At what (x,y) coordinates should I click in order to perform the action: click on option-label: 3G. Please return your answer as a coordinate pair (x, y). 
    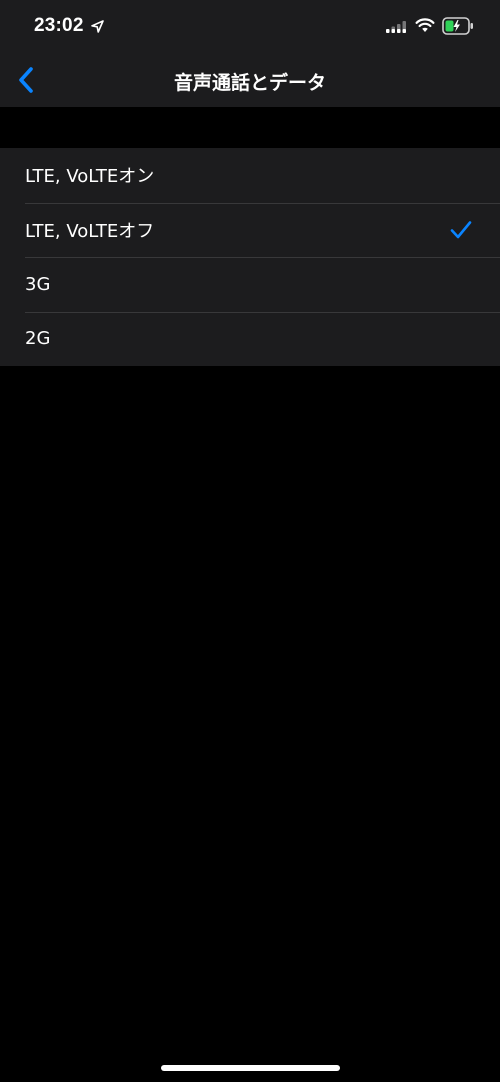
    Looking at the image, I should click on (38, 284).